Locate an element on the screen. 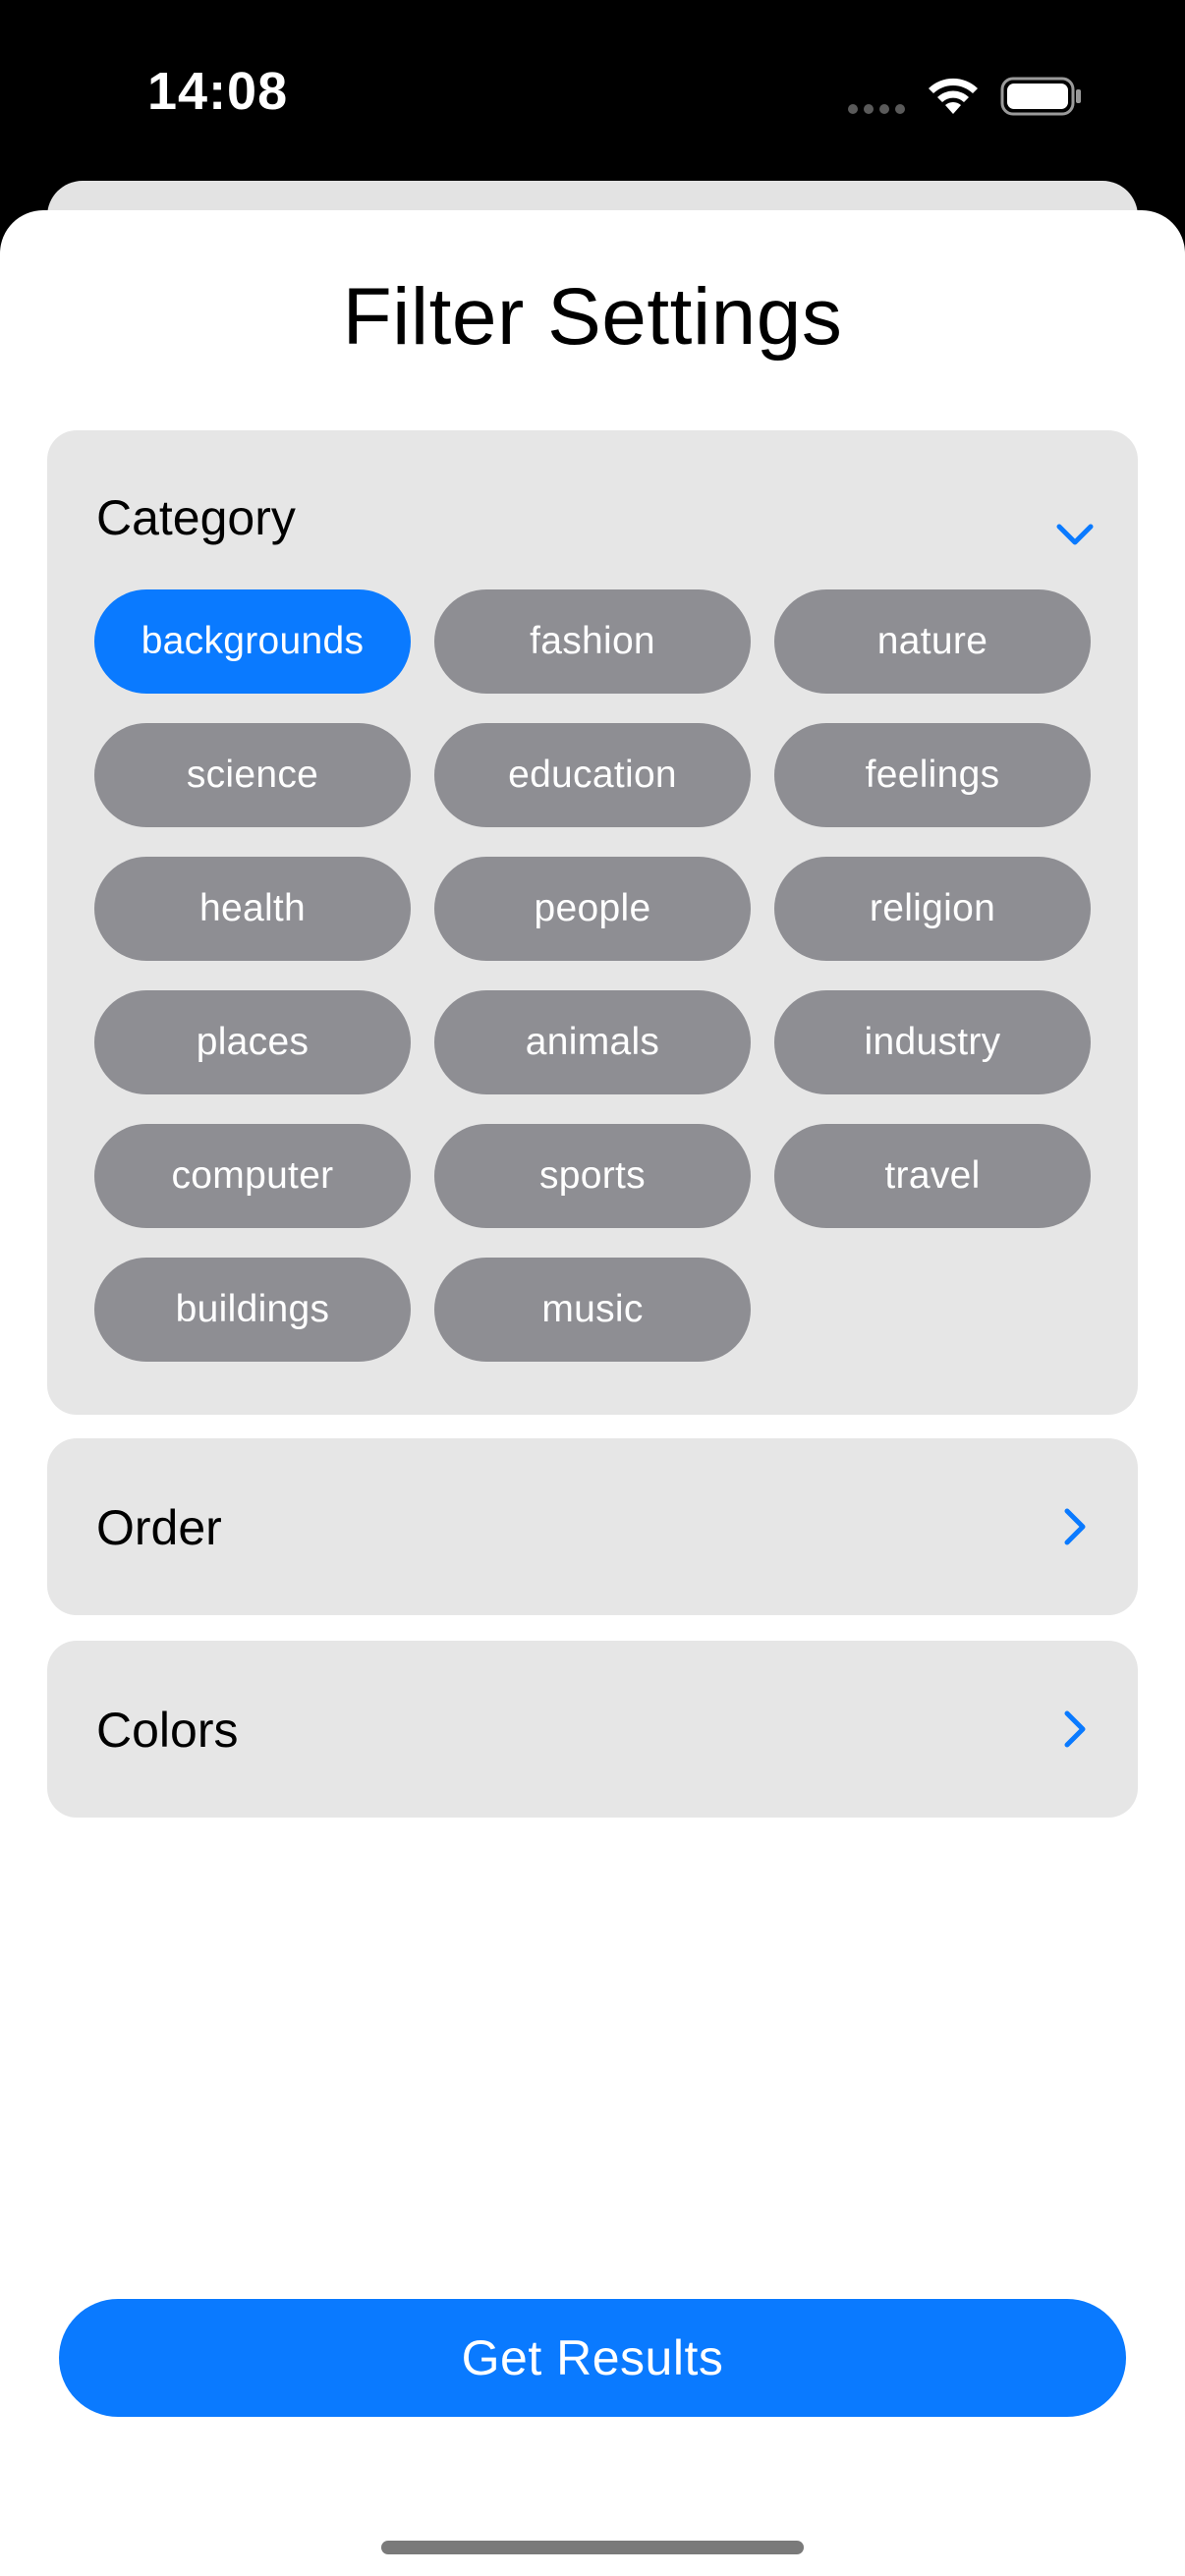  chevron-down-icon is located at coordinates (1075, 534).